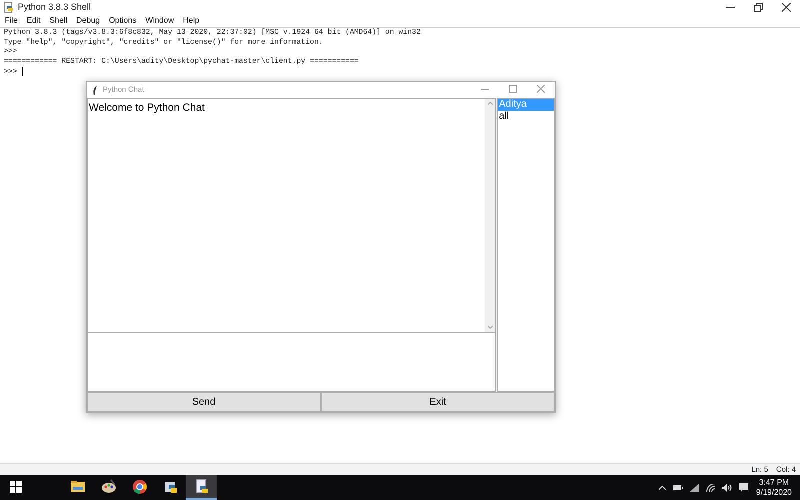 Image resolution: width=800 pixels, height=500 pixels. What do you see at coordinates (147, 108) in the screenshot?
I see `message-text: Welcome to Python Chat` at bounding box center [147, 108].